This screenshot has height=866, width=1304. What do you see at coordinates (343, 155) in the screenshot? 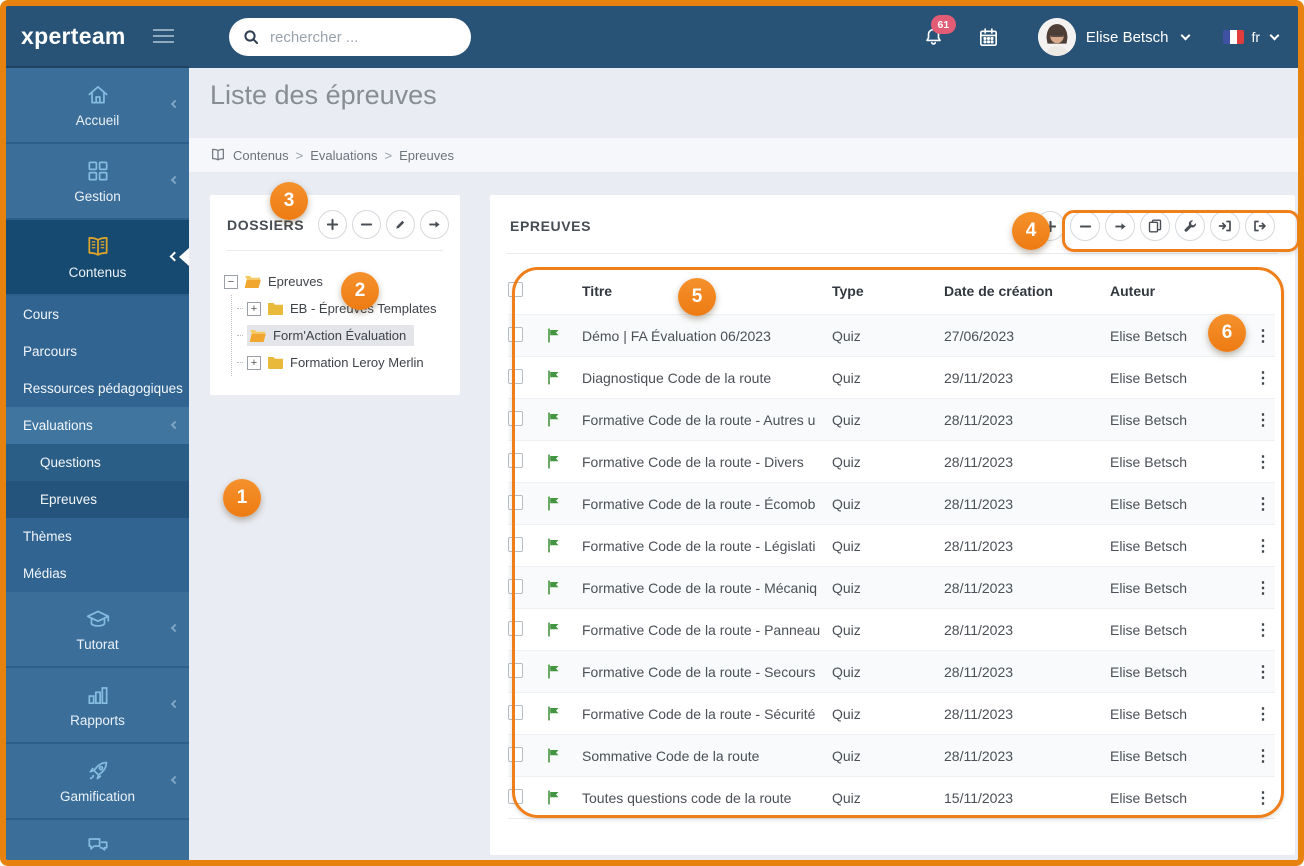
I see `breadcrumb-evaluations: Evaluations` at bounding box center [343, 155].